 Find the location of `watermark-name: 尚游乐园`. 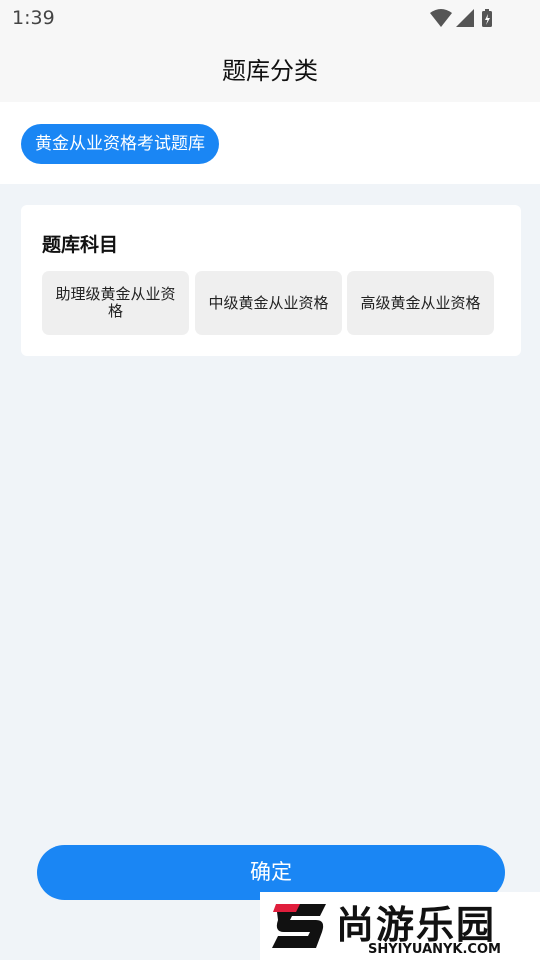

watermark-name: 尚游乐园 is located at coordinates (416, 925).